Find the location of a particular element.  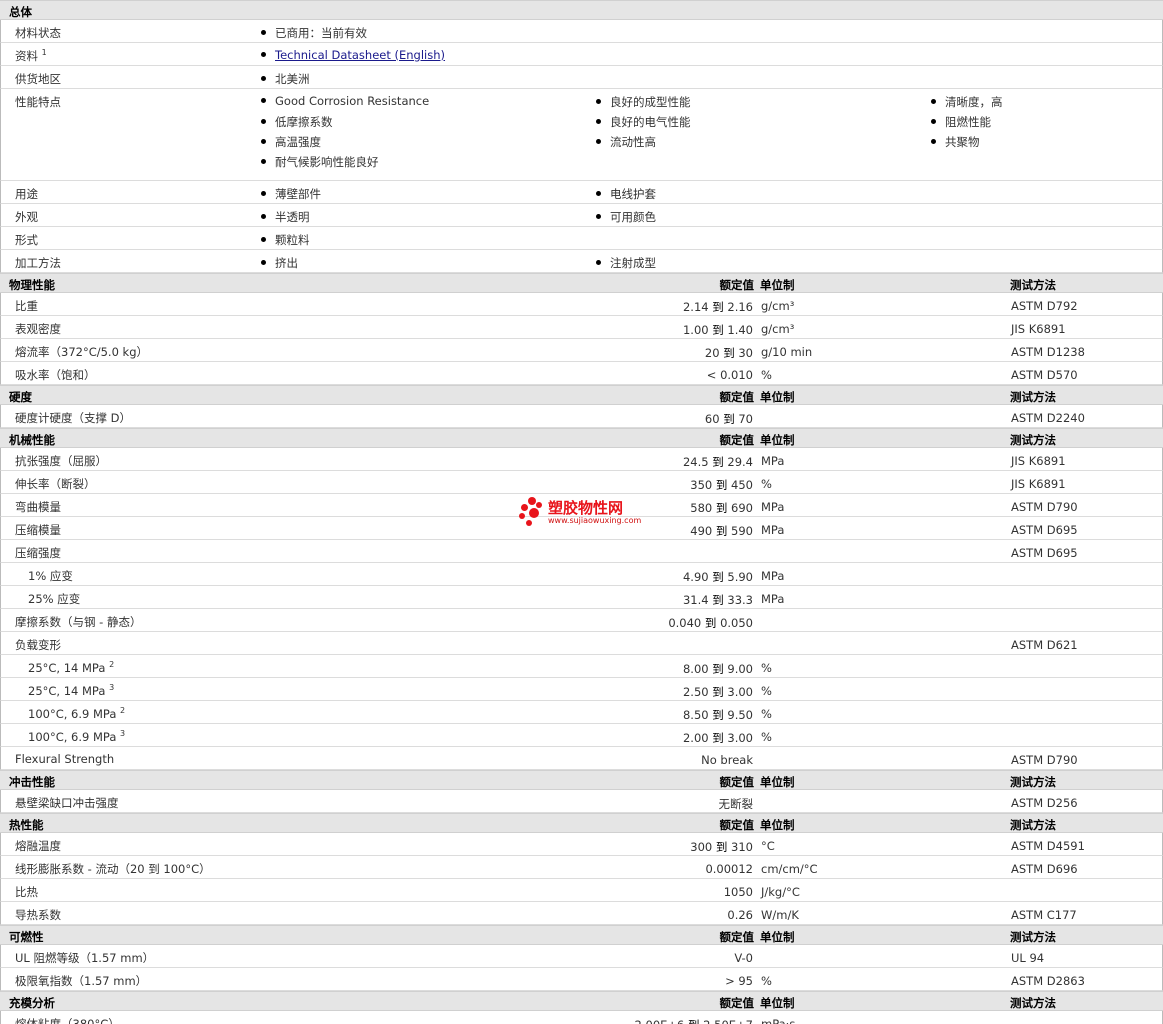

value-min: 580 is located at coordinates (701, 508).